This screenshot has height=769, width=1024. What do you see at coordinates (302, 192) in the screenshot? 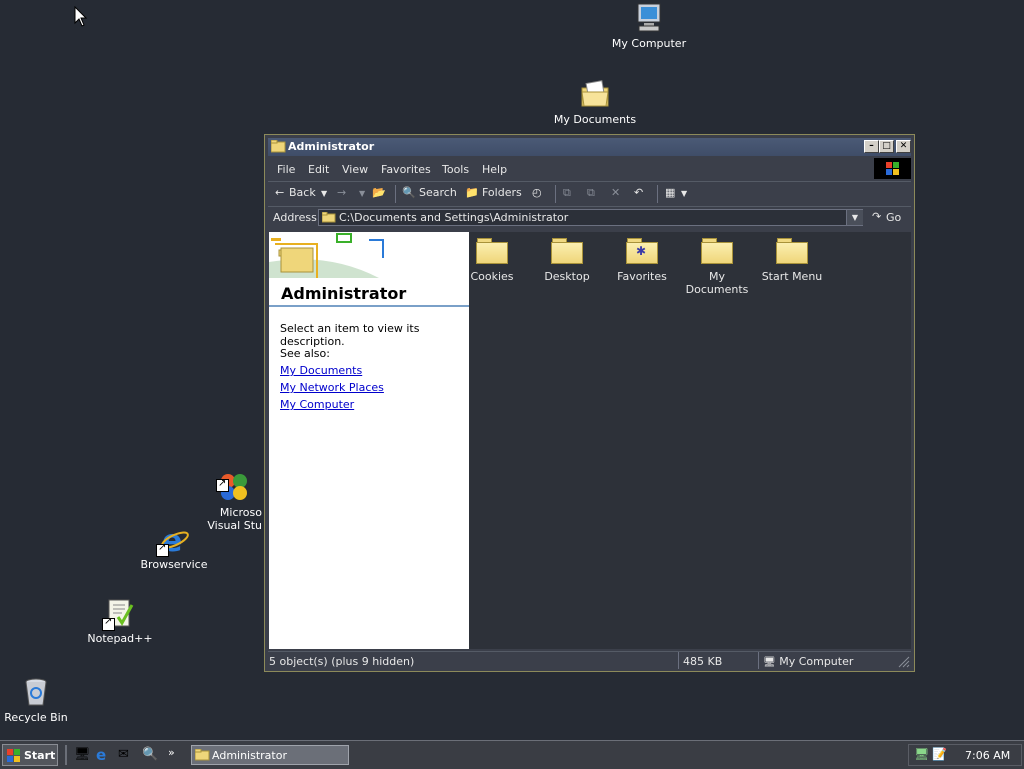
I see `back-button: Back` at bounding box center [302, 192].